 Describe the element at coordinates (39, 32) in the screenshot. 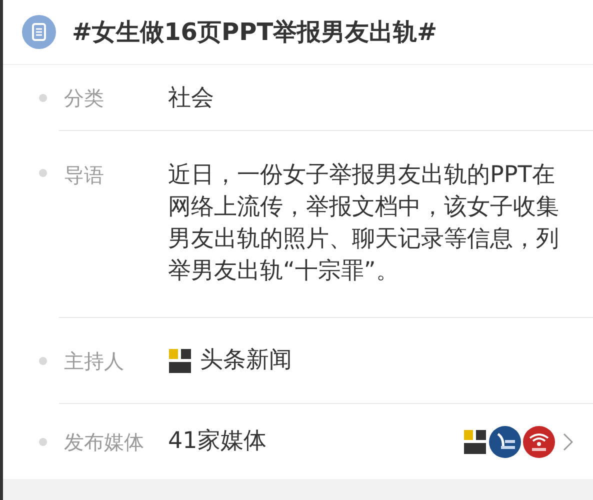

I see `topic-icon` at that location.